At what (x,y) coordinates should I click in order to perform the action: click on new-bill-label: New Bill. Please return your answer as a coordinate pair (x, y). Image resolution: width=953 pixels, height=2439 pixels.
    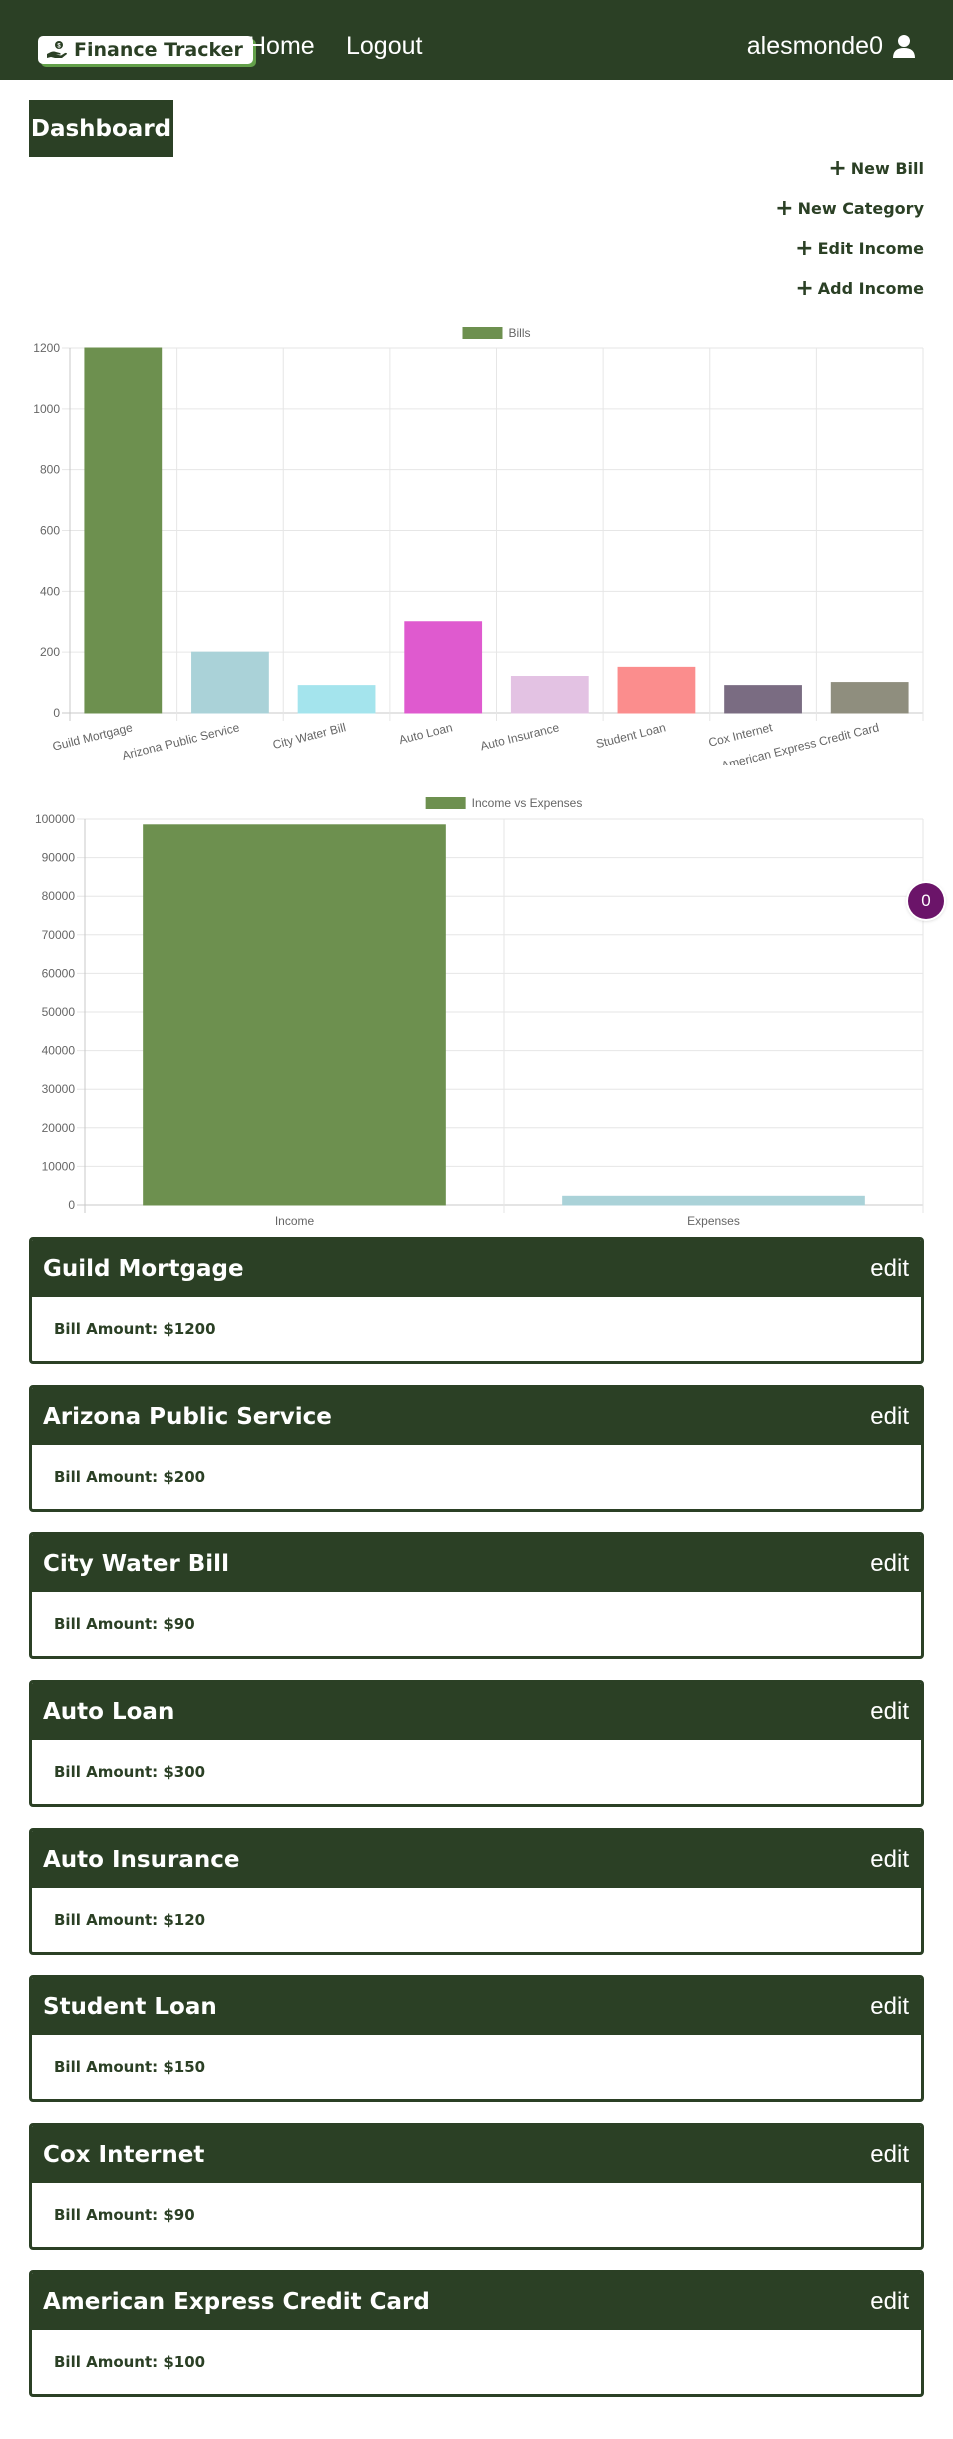
    Looking at the image, I should click on (887, 168).